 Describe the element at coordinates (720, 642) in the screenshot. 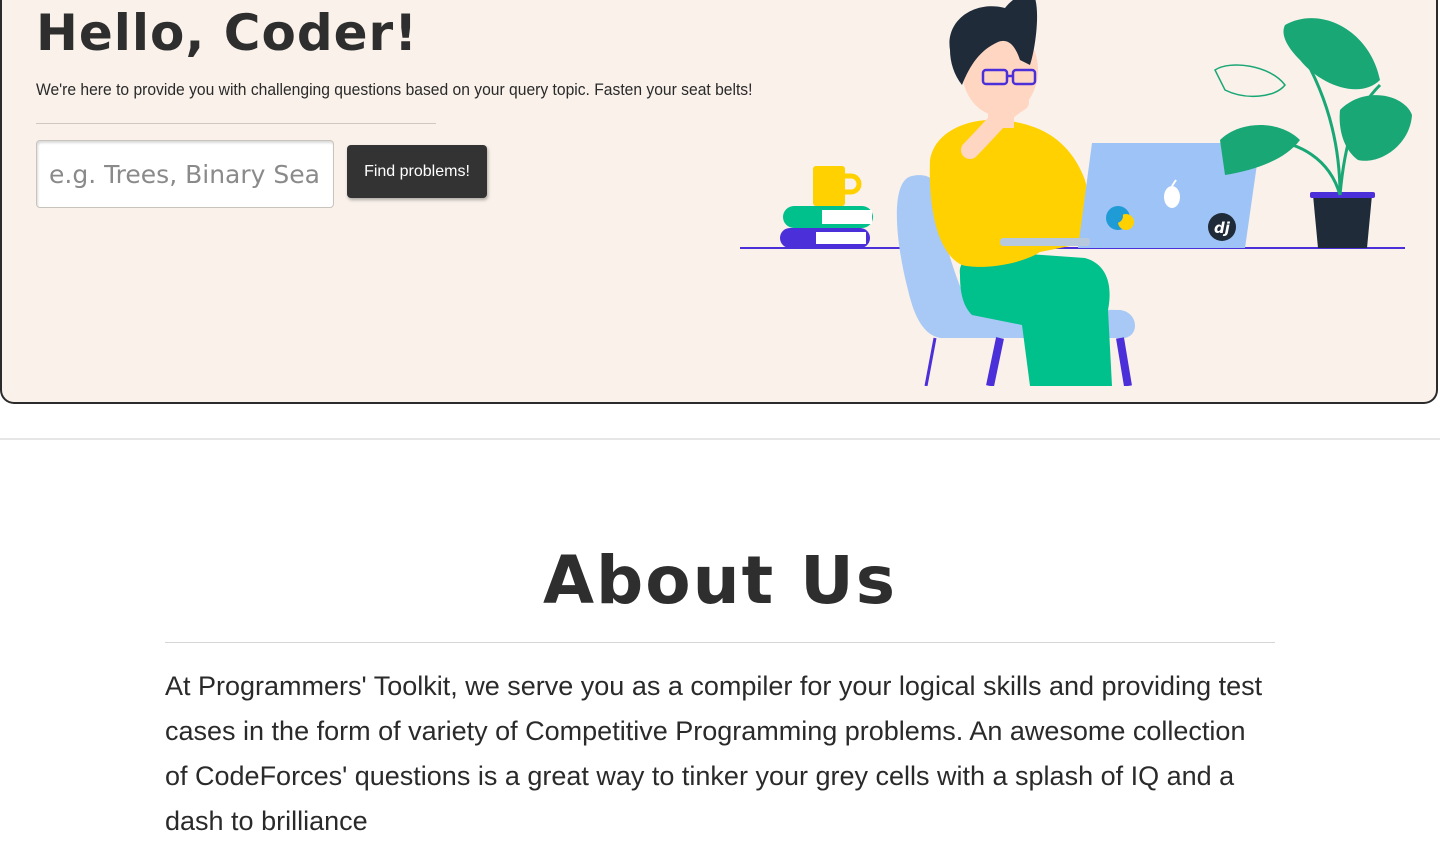

I see `about-divider` at that location.